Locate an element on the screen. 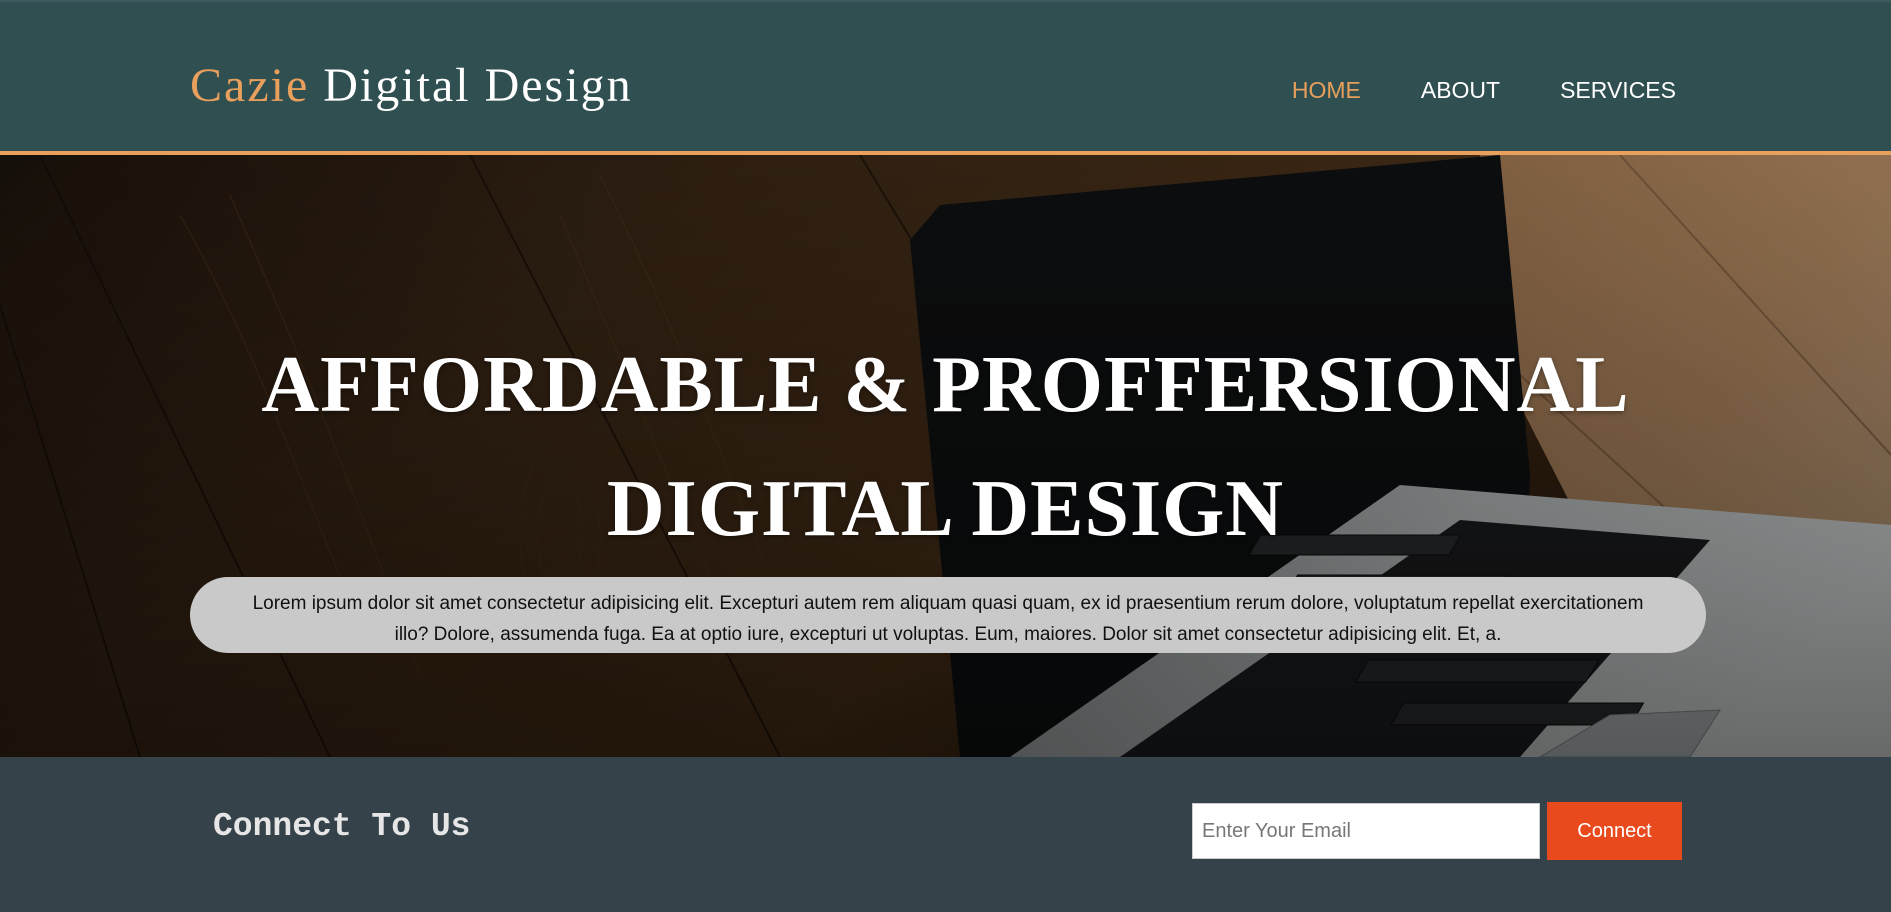  brand-logo: Cazie Digital Design is located at coordinates (411, 86).